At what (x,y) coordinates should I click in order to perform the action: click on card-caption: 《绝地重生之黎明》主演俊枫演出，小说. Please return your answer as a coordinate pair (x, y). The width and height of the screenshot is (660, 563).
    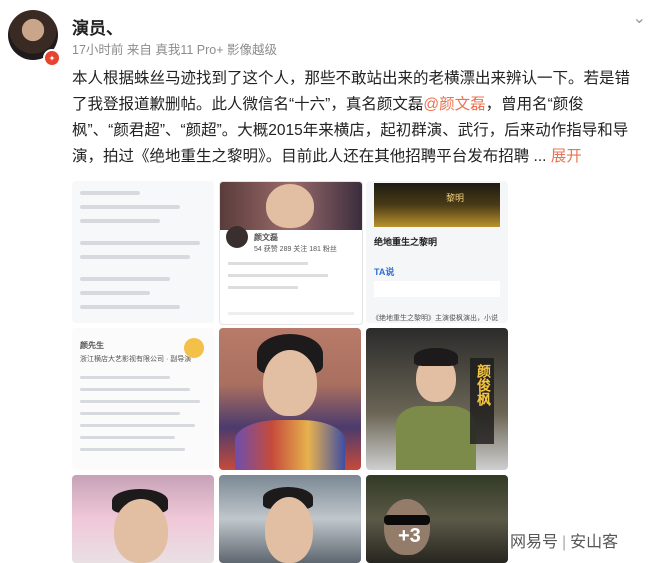
    Looking at the image, I should click on (435, 318).